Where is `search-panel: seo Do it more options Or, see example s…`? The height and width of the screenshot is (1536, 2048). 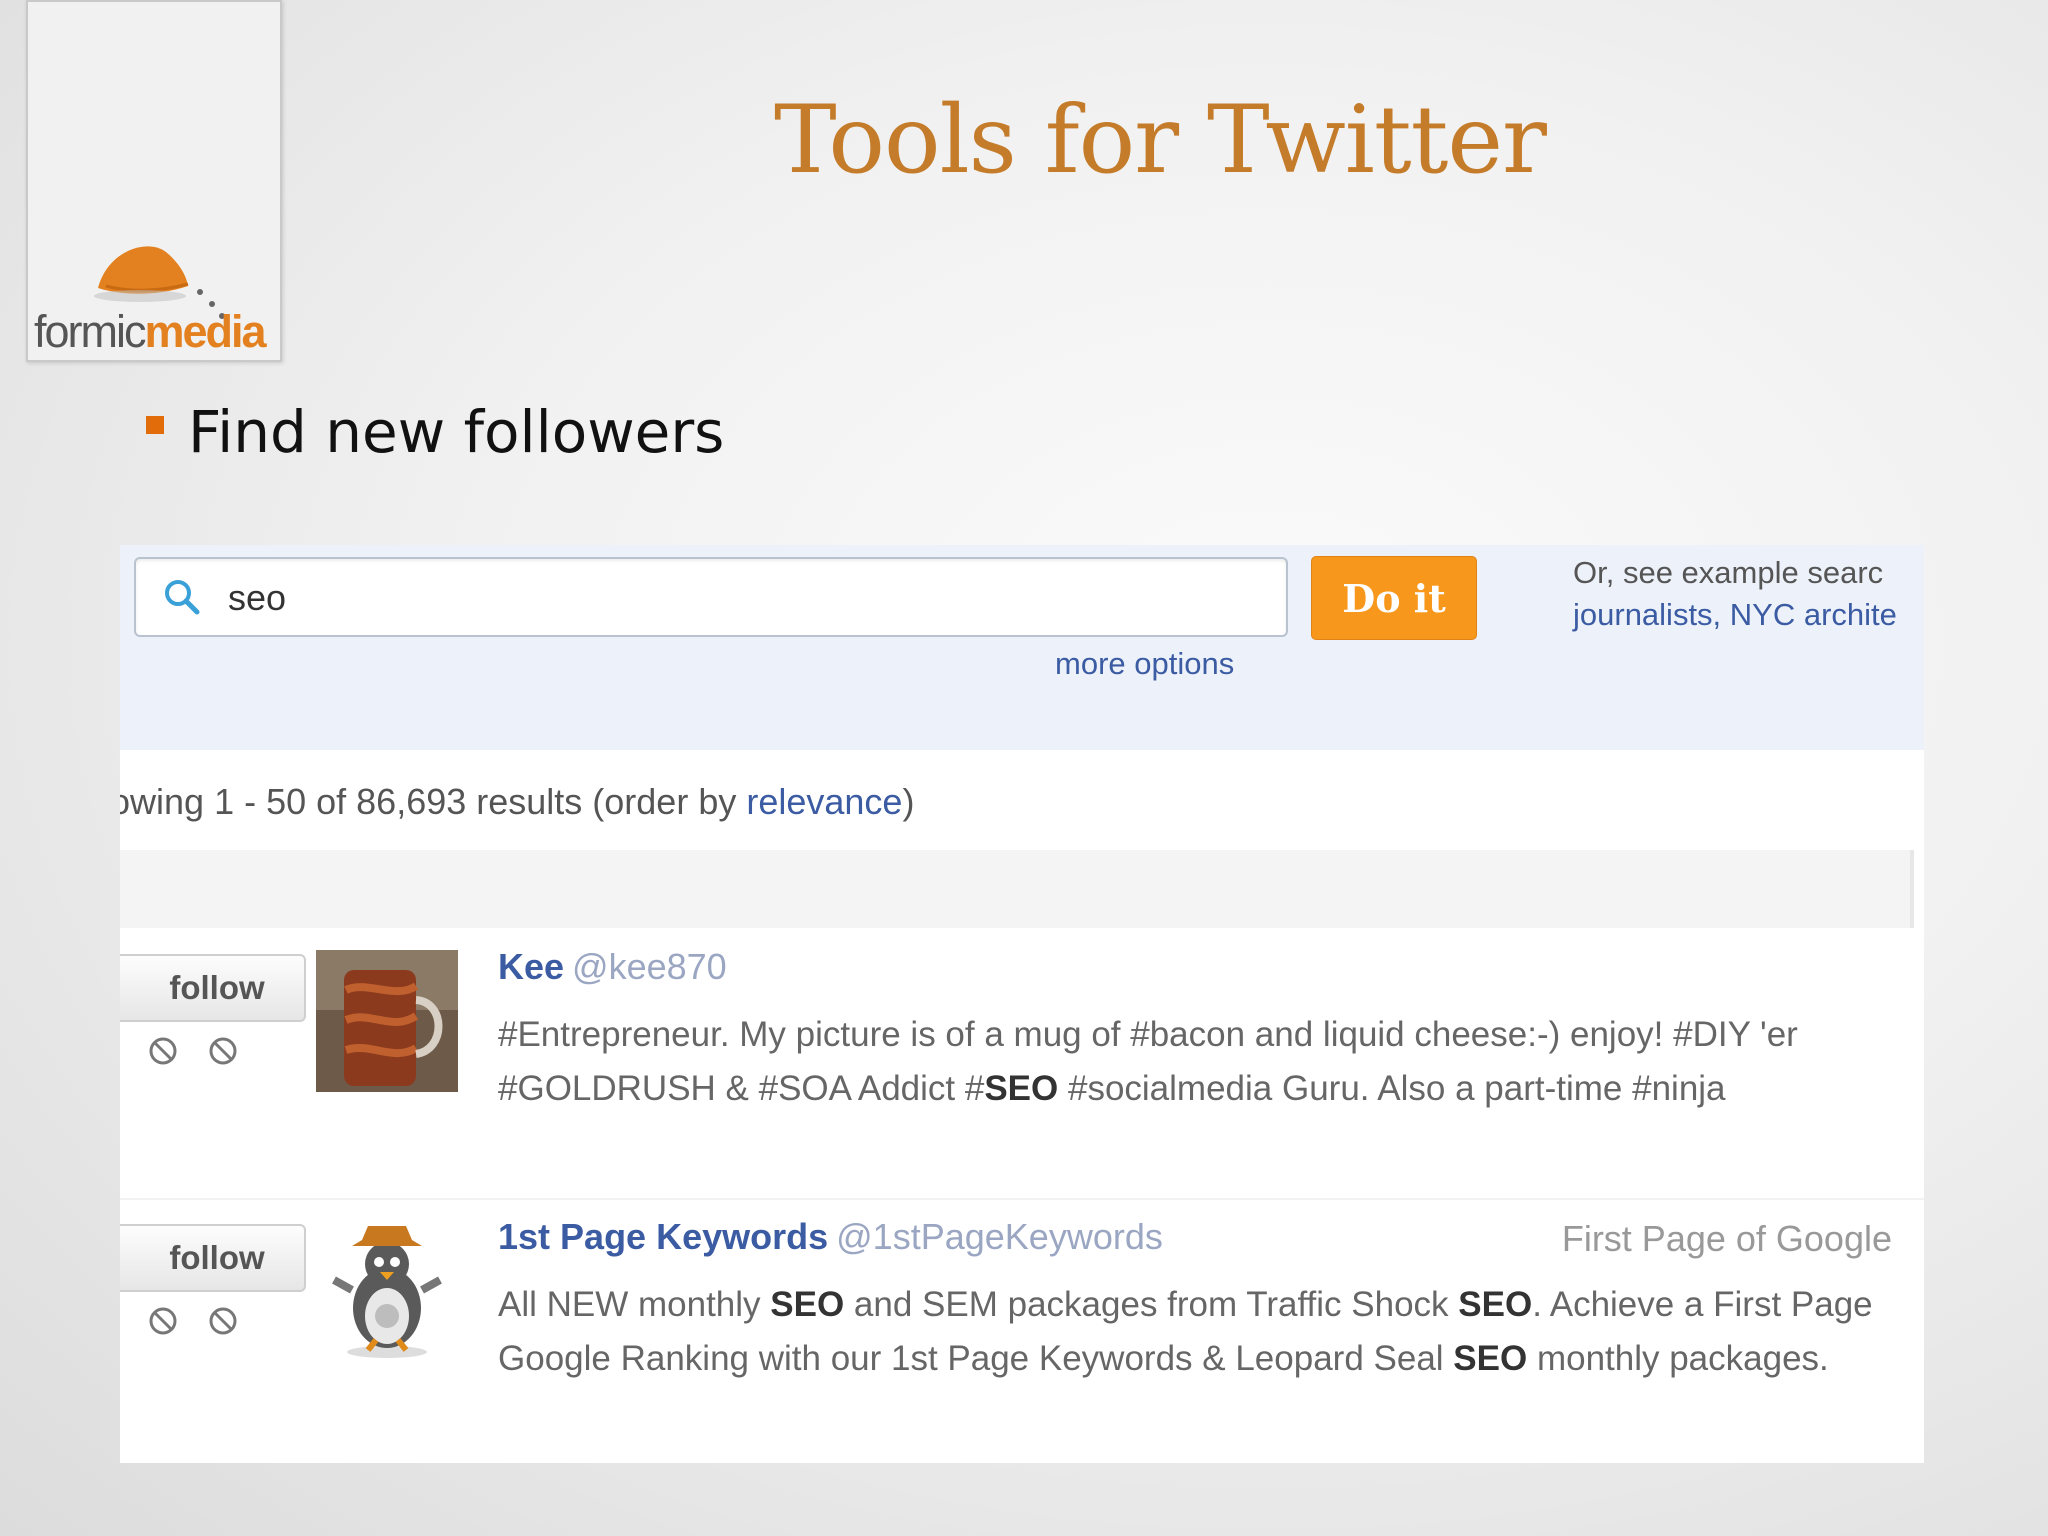
search-panel: seo Do it more options Or, see example s… is located at coordinates (1022, 647).